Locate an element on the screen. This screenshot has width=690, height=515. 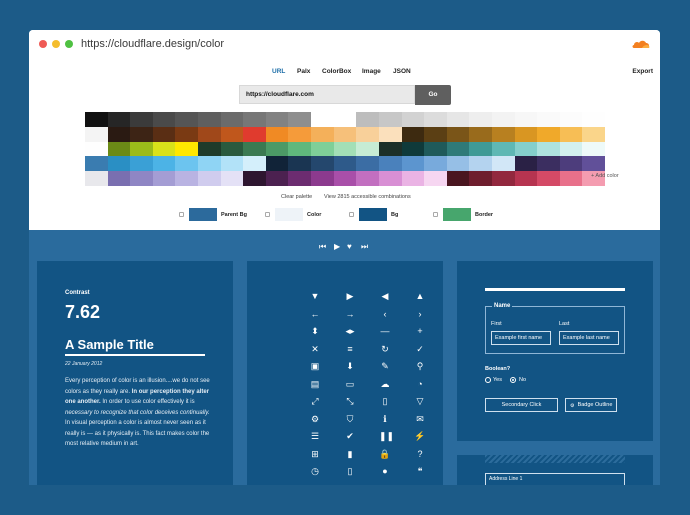
address-line-input: Address Line 1 is located at coordinates (555, 479).